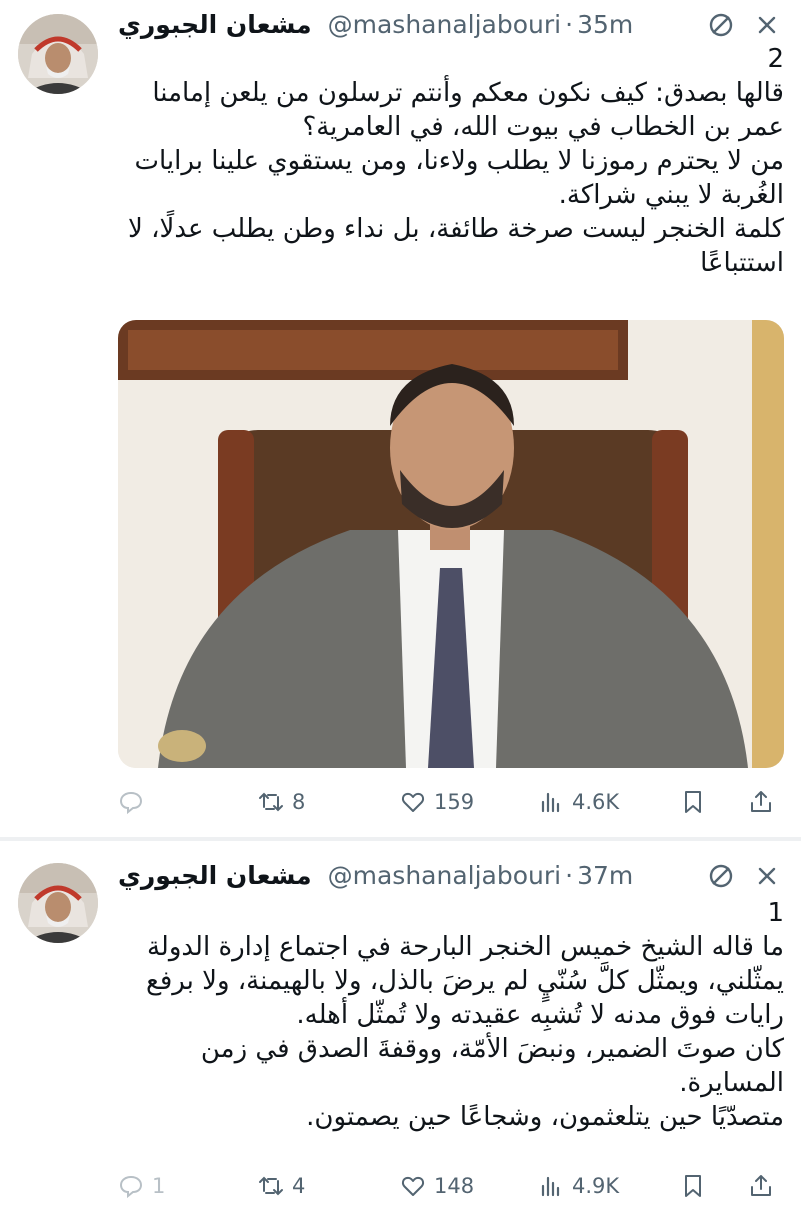 This screenshot has height=1206, width=801. I want to click on views-button: 4.6K, so click(578, 802).